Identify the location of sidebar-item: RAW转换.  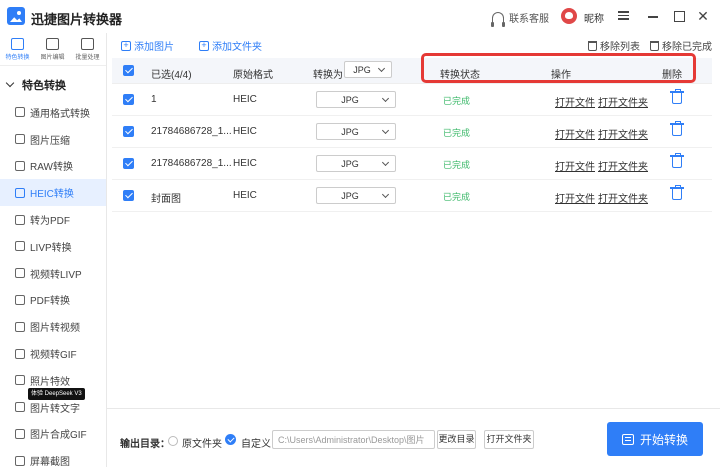
(53, 166).